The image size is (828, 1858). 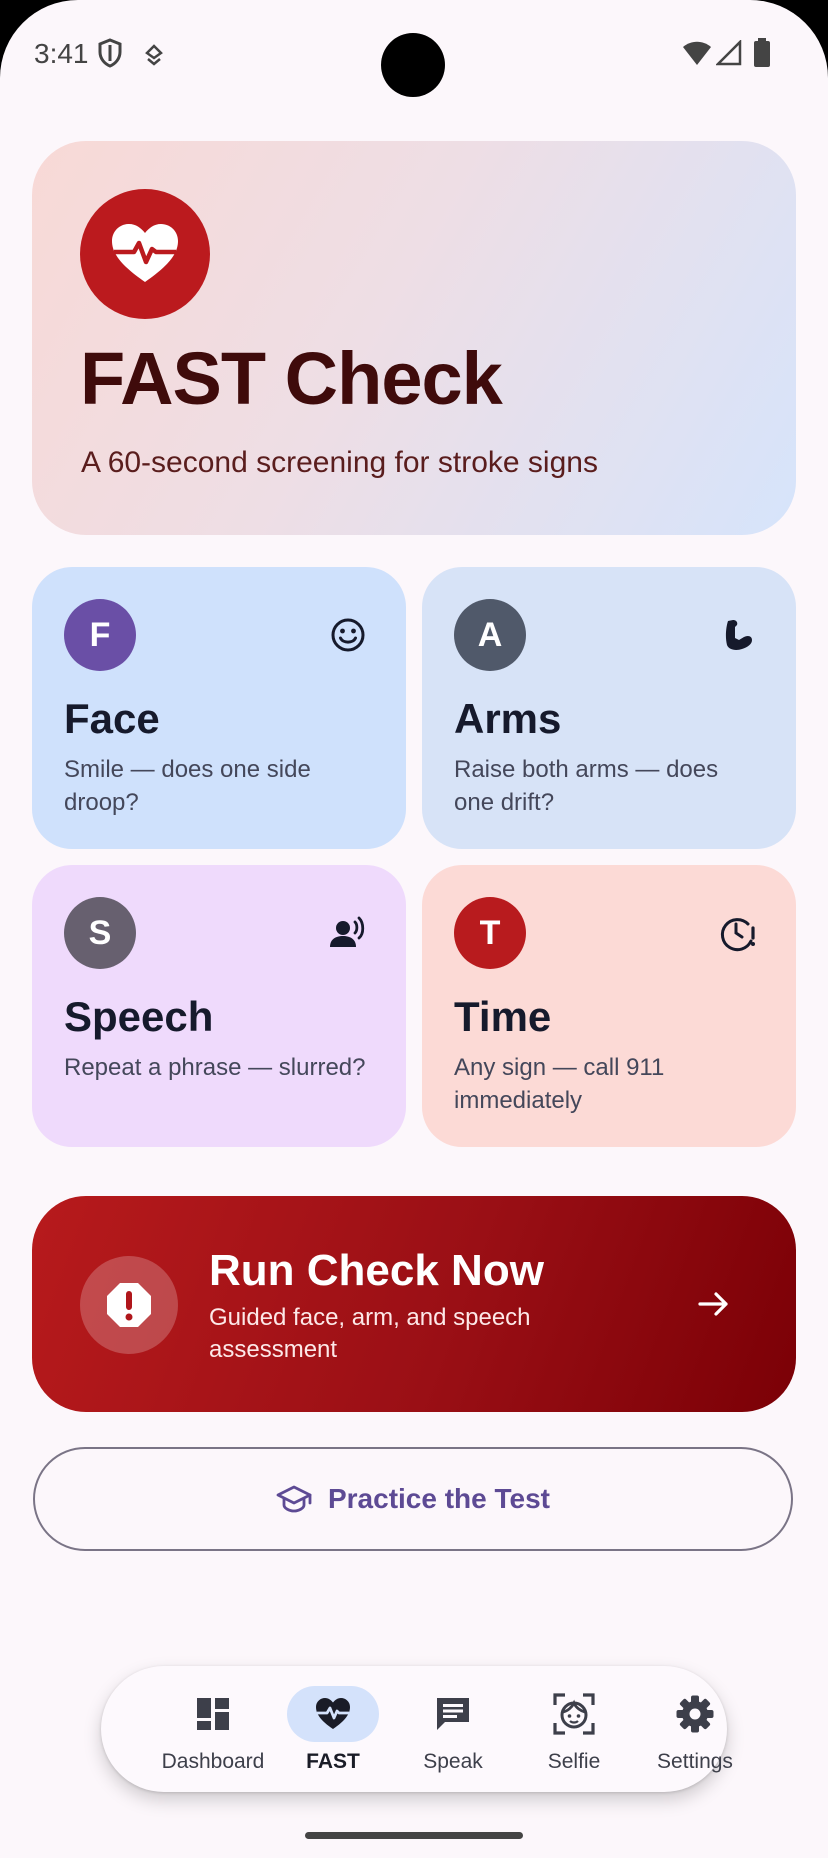 What do you see at coordinates (453, 1761) in the screenshot?
I see `nav-label: Speak` at bounding box center [453, 1761].